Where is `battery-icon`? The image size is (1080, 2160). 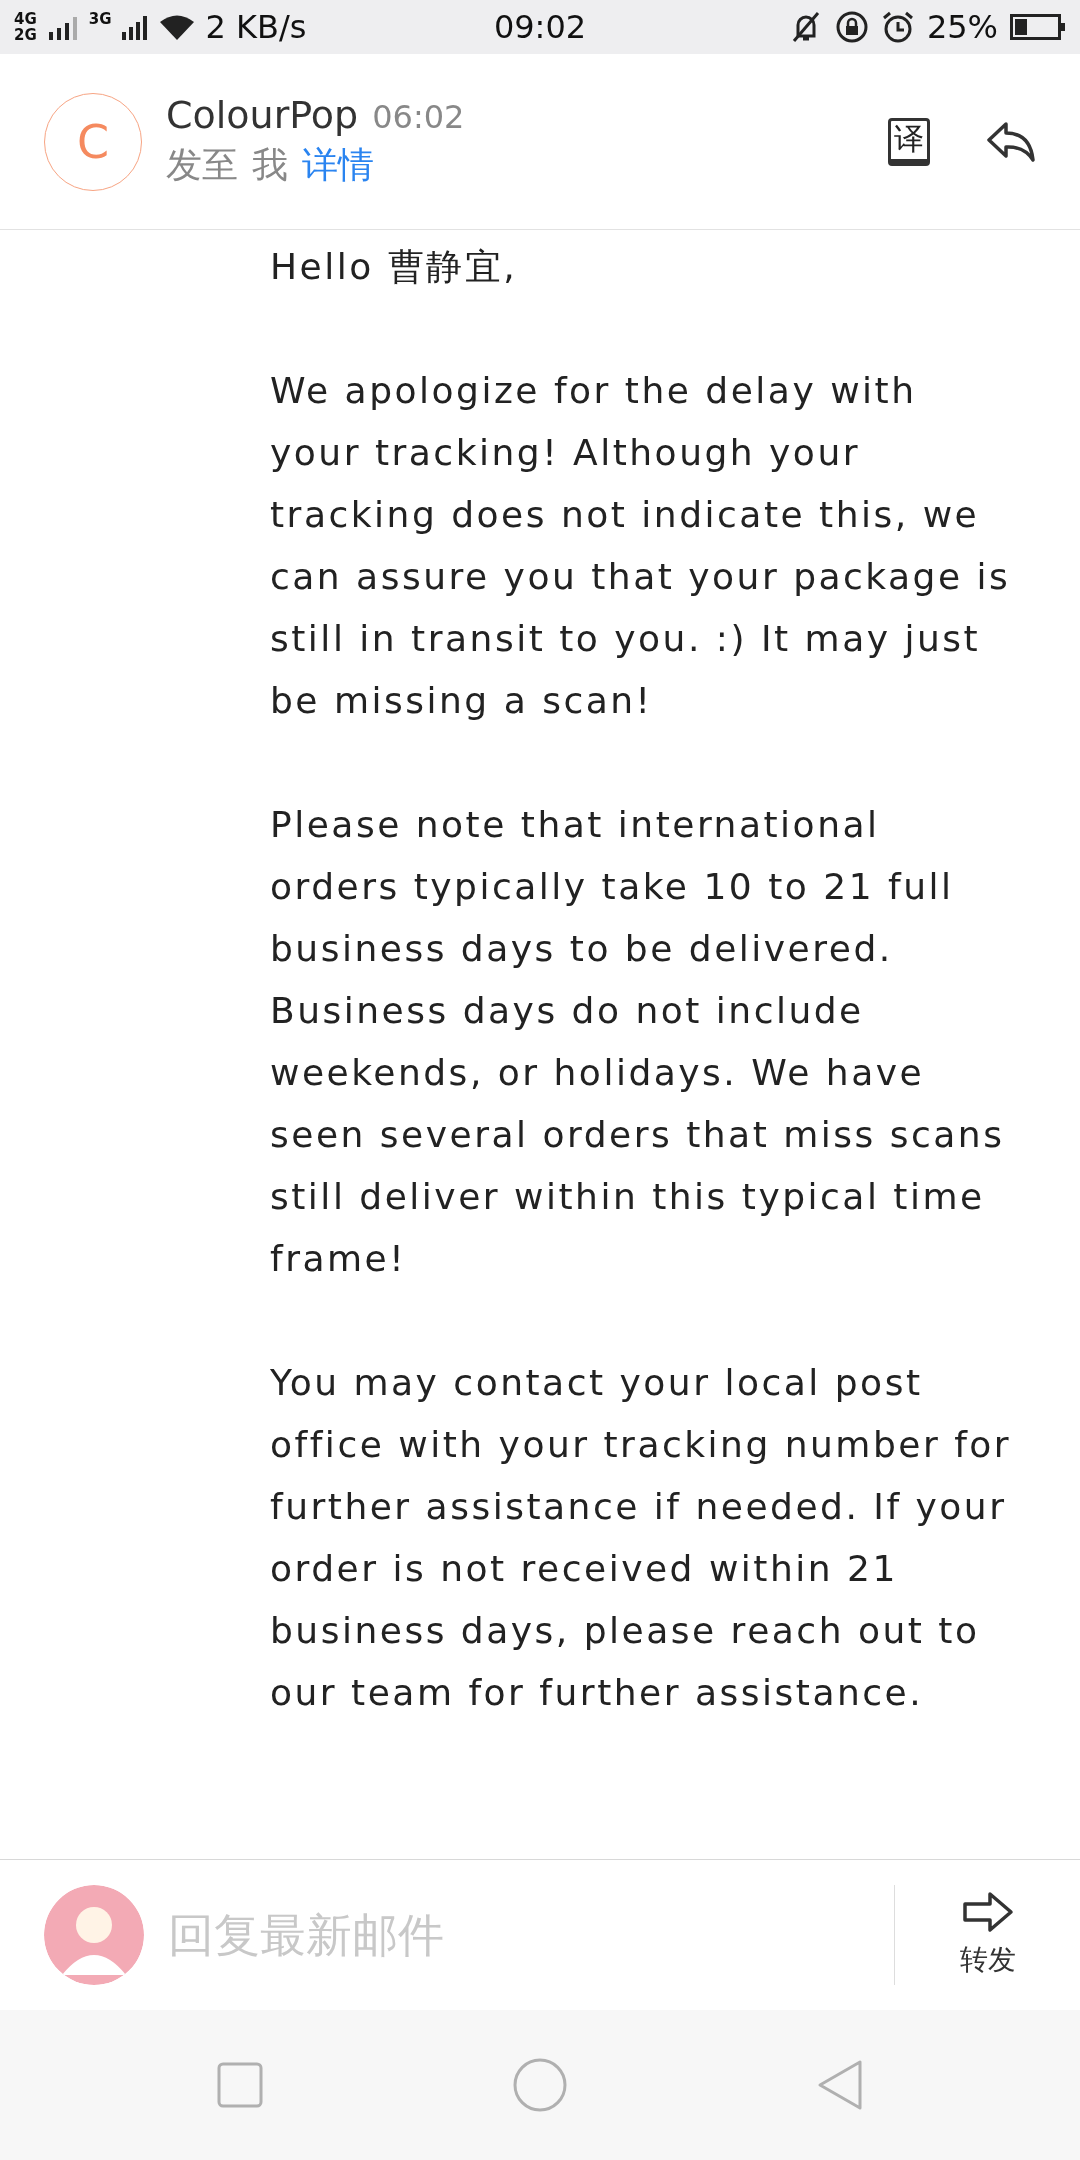
battery-icon is located at coordinates (1038, 27).